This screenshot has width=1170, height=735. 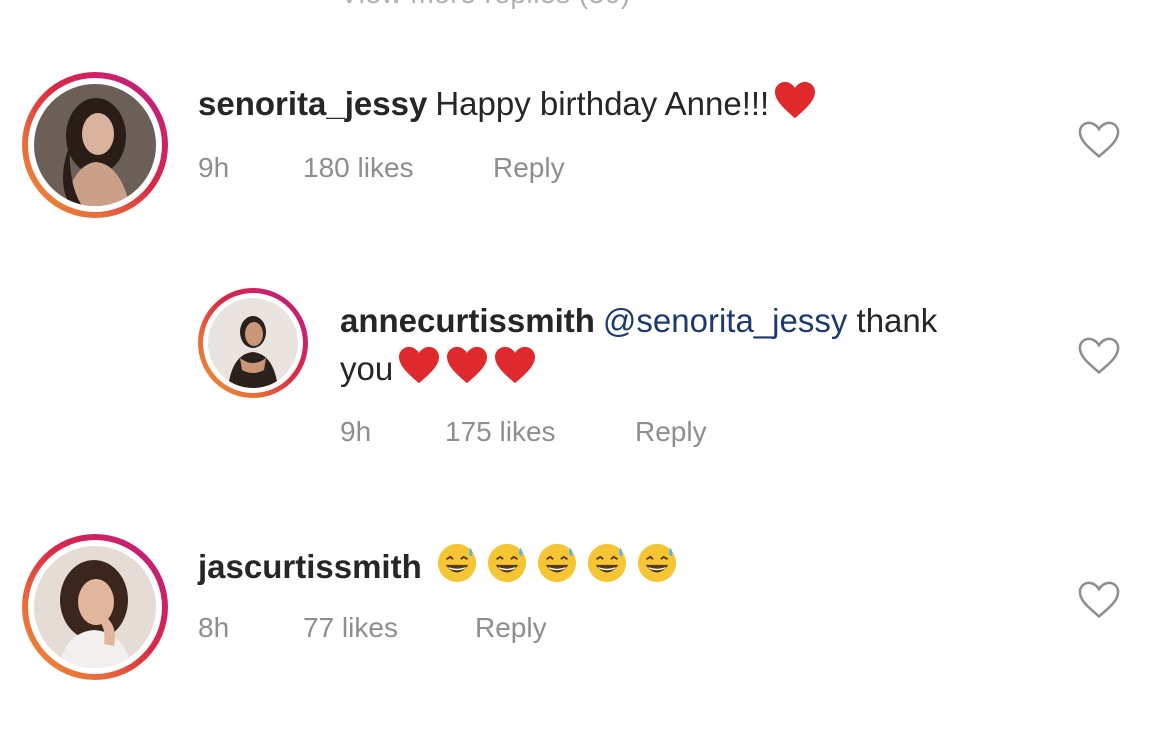 What do you see at coordinates (448, 170) in the screenshot?
I see `comment-meta: 9h 180 likes Reply` at bounding box center [448, 170].